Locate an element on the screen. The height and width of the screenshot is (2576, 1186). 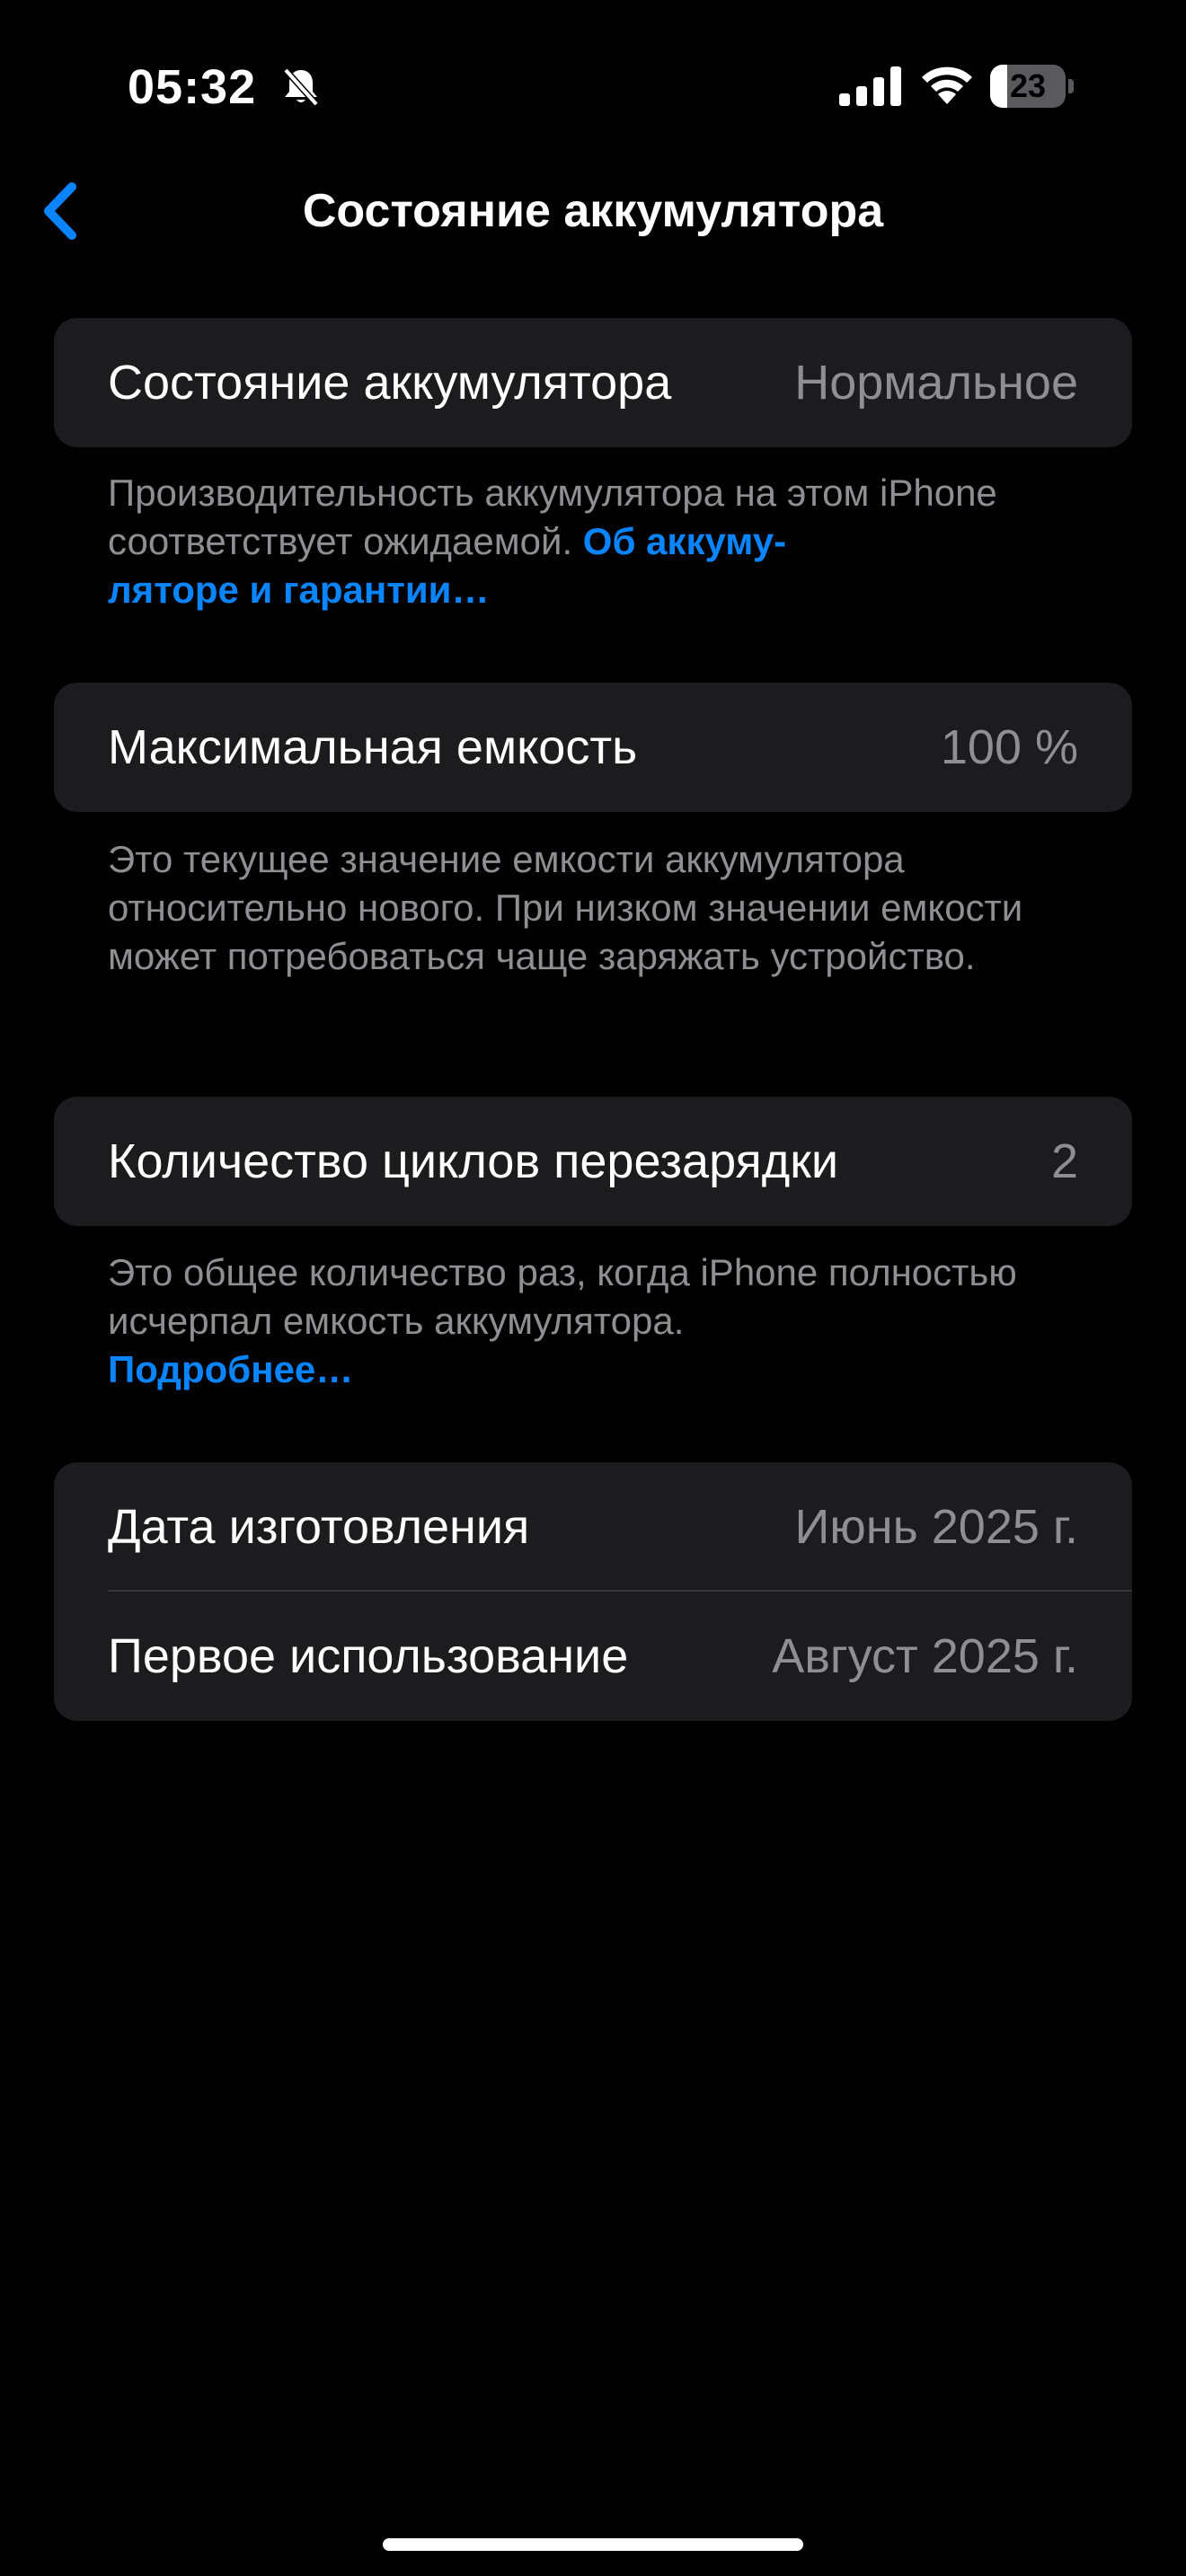
battery-health-card: Состояние аккумулятора Нормальное is located at coordinates (593, 382).